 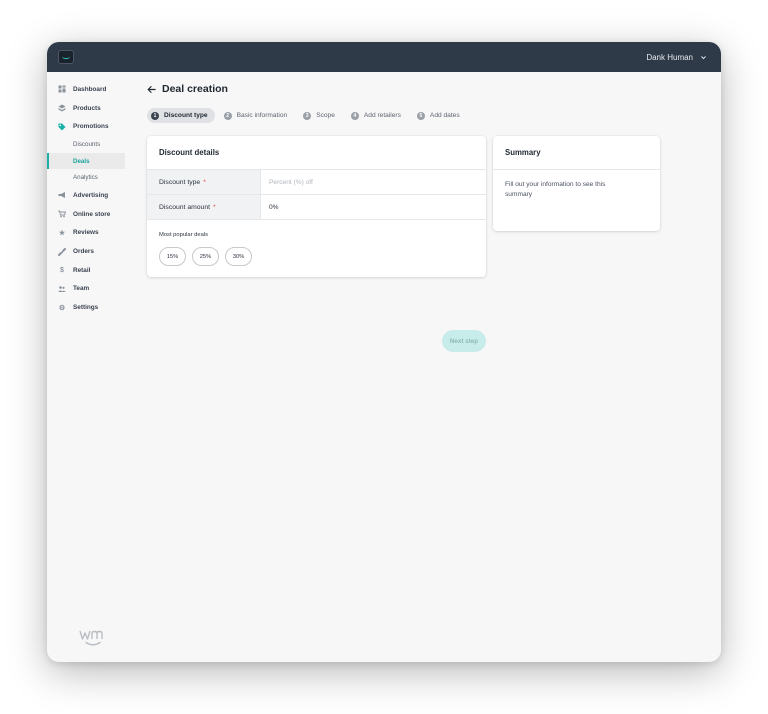 What do you see at coordinates (86, 161) in the screenshot?
I see `sidebar-subitem-deals: Deals` at bounding box center [86, 161].